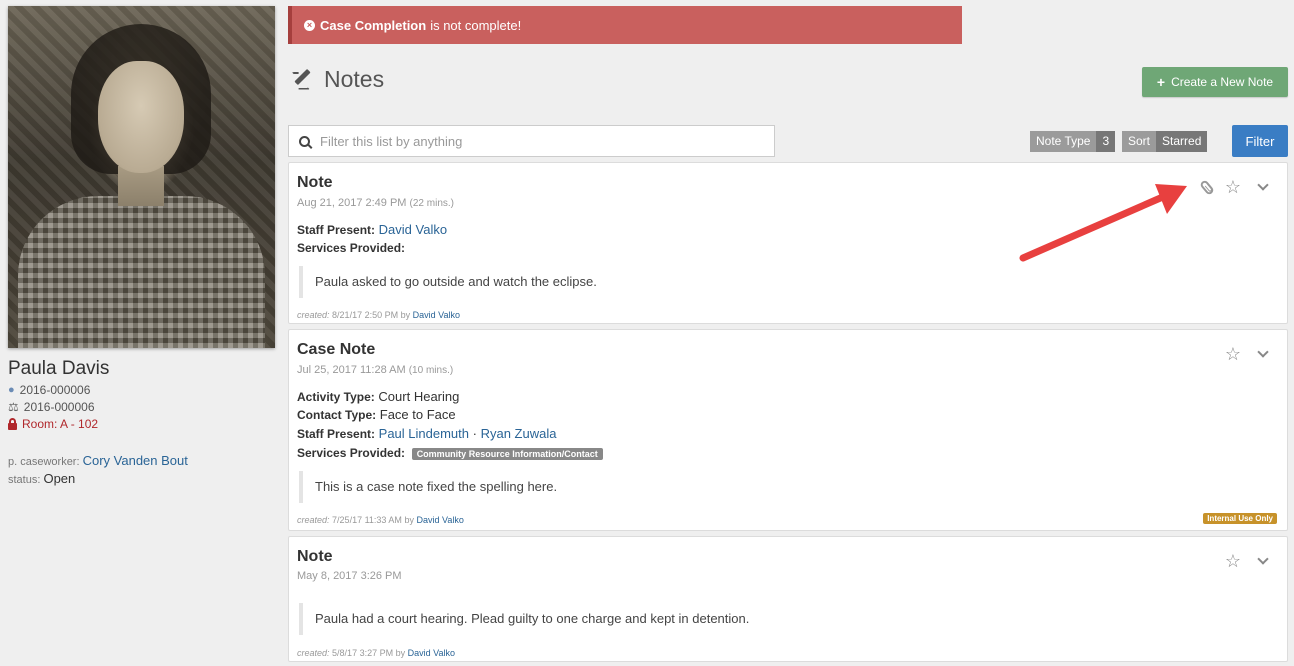  I want to click on plus-icon: +, so click(1161, 82).